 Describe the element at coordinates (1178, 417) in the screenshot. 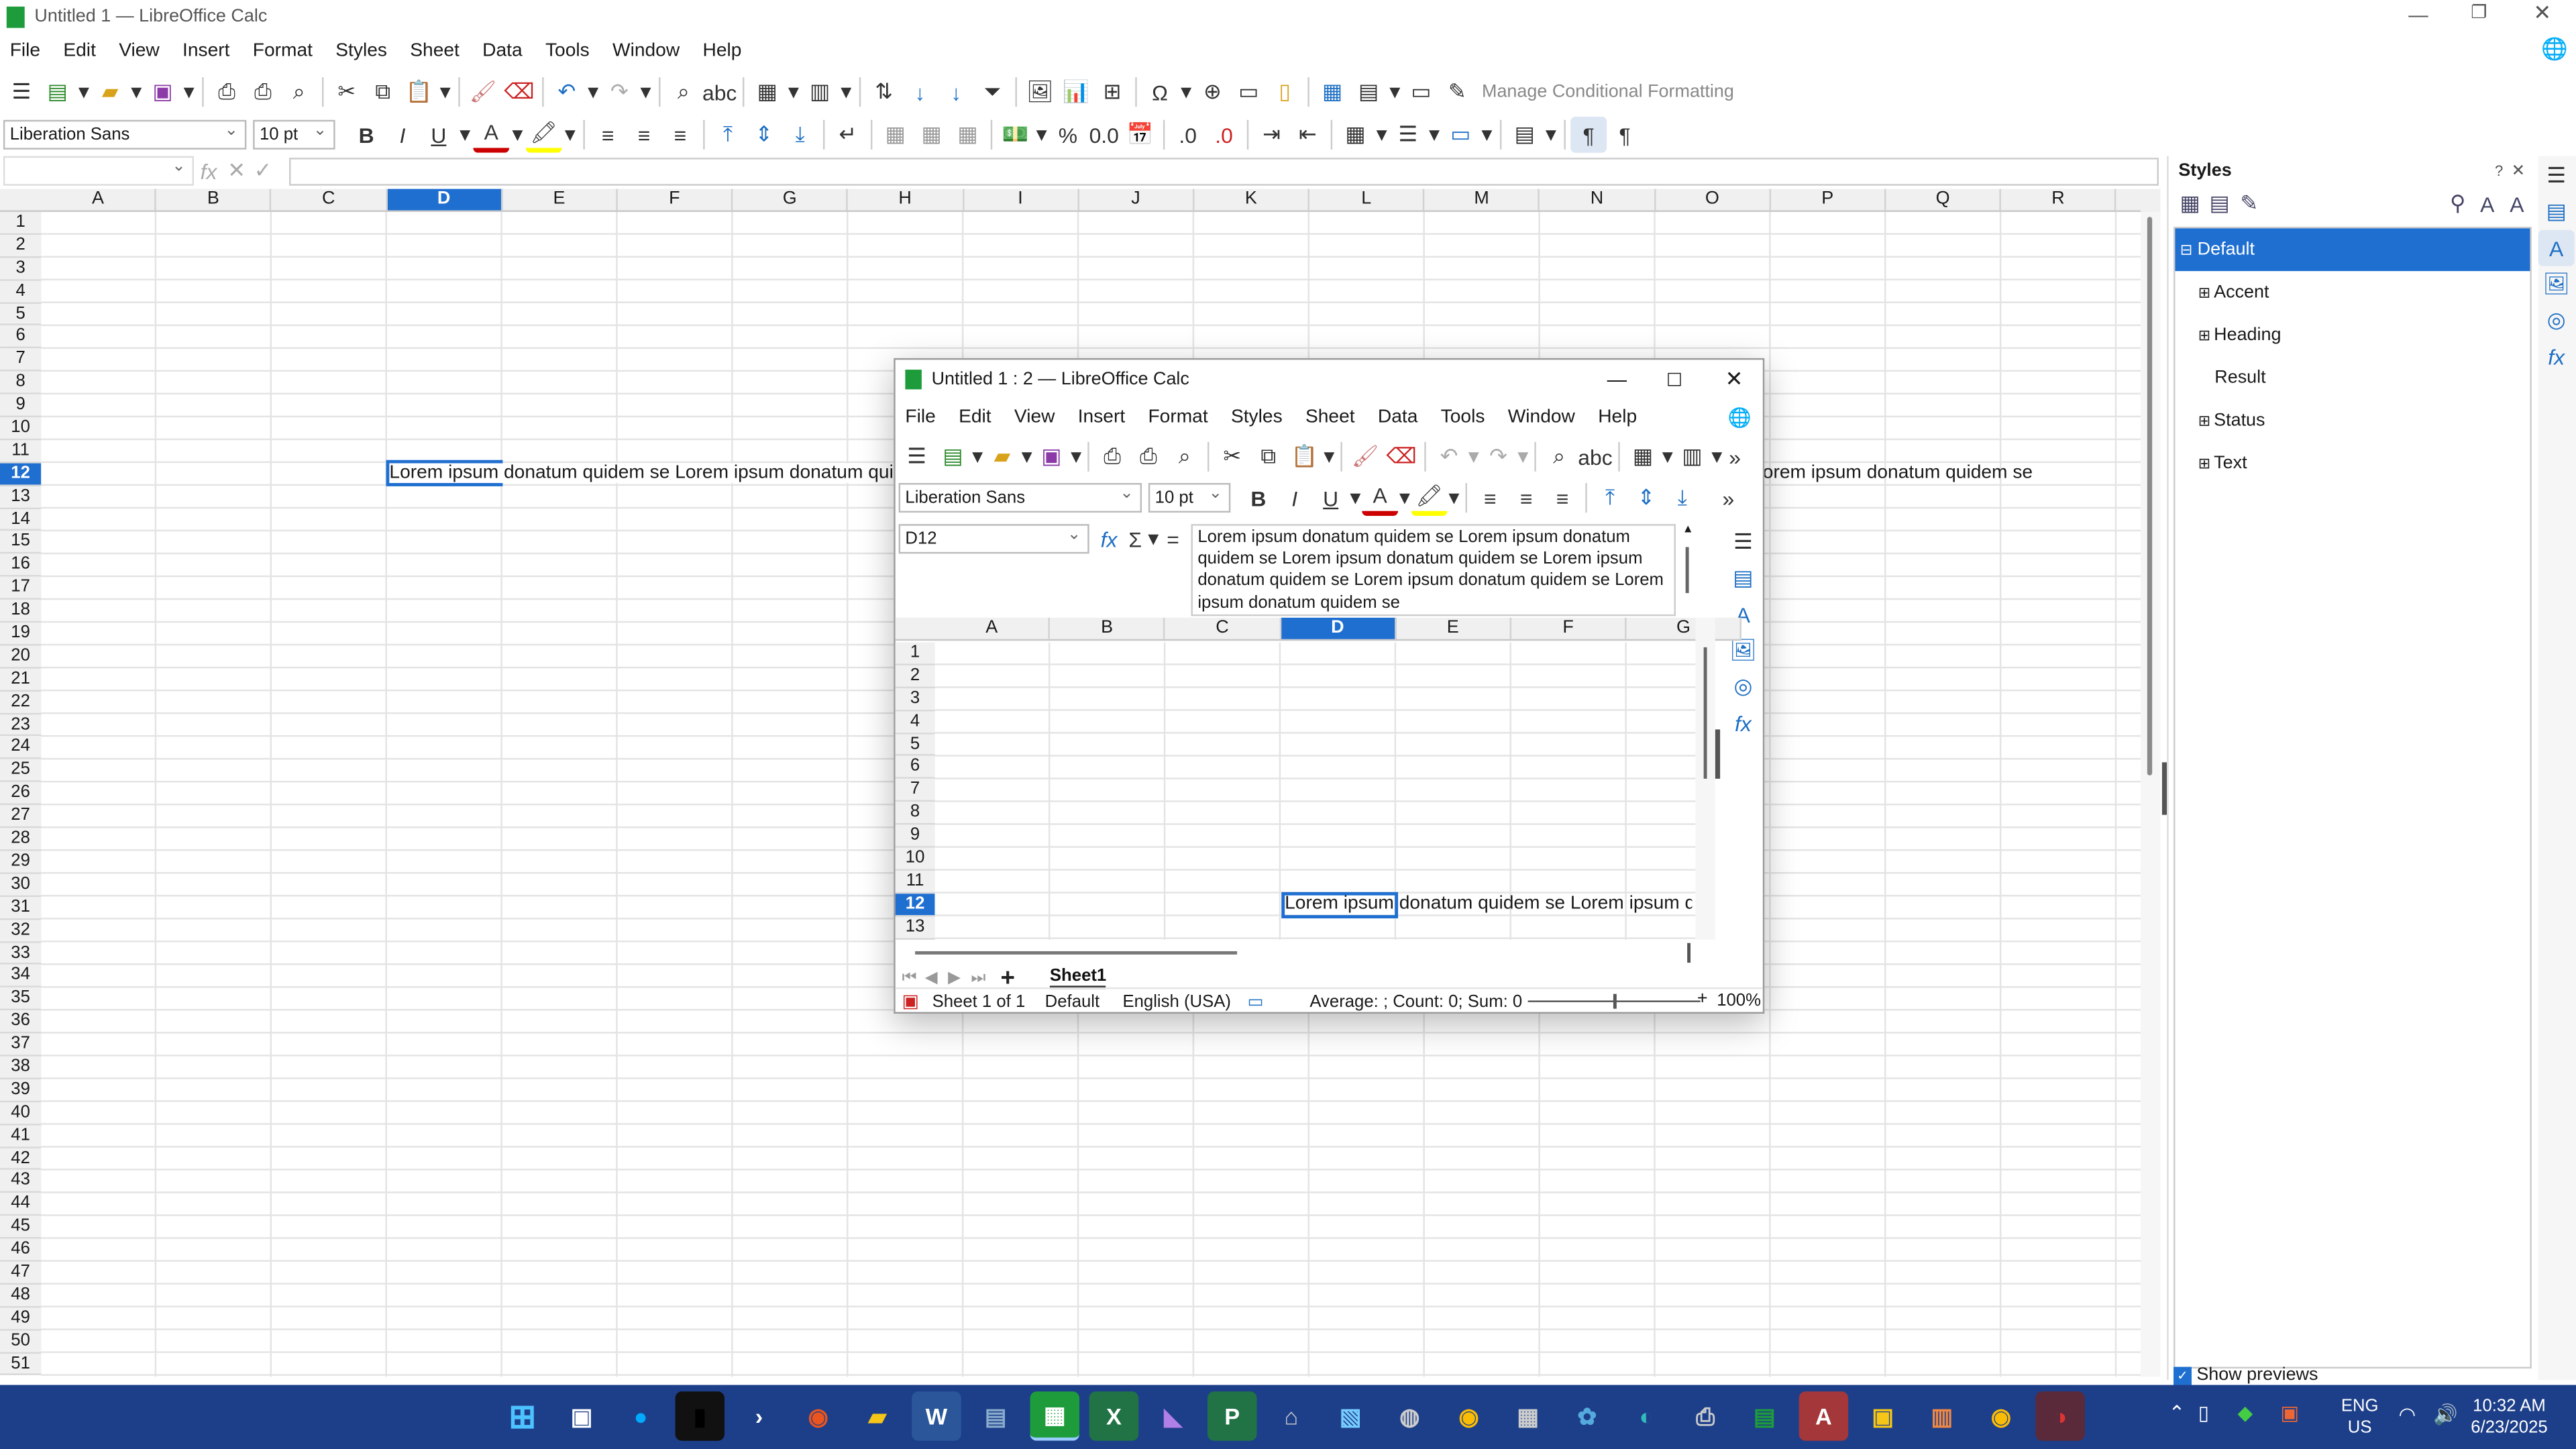

I see `menu-format: Format` at that location.